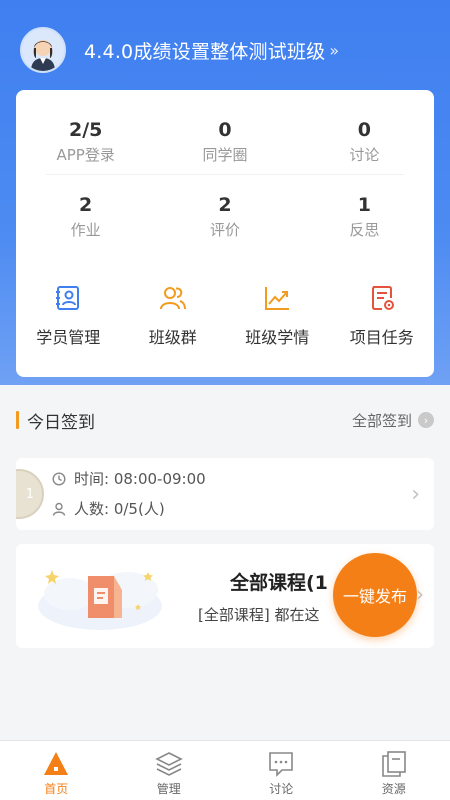 Image resolution: width=450 pixels, height=800 pixels. Describe the element at coordinates (85, 130) in the screenshot. I see `stat-value: 2/5` at that location.